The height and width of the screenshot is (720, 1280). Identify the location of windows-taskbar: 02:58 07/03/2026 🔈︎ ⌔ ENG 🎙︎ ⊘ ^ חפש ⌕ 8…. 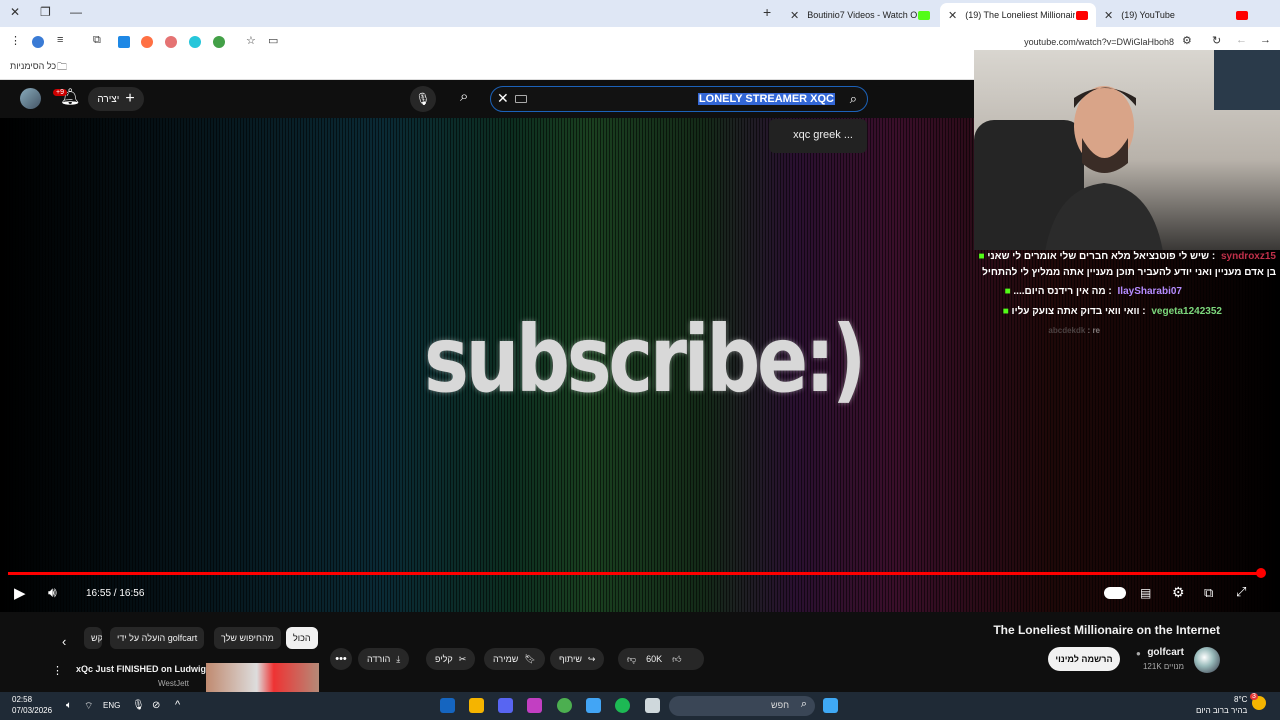
(640, 706).